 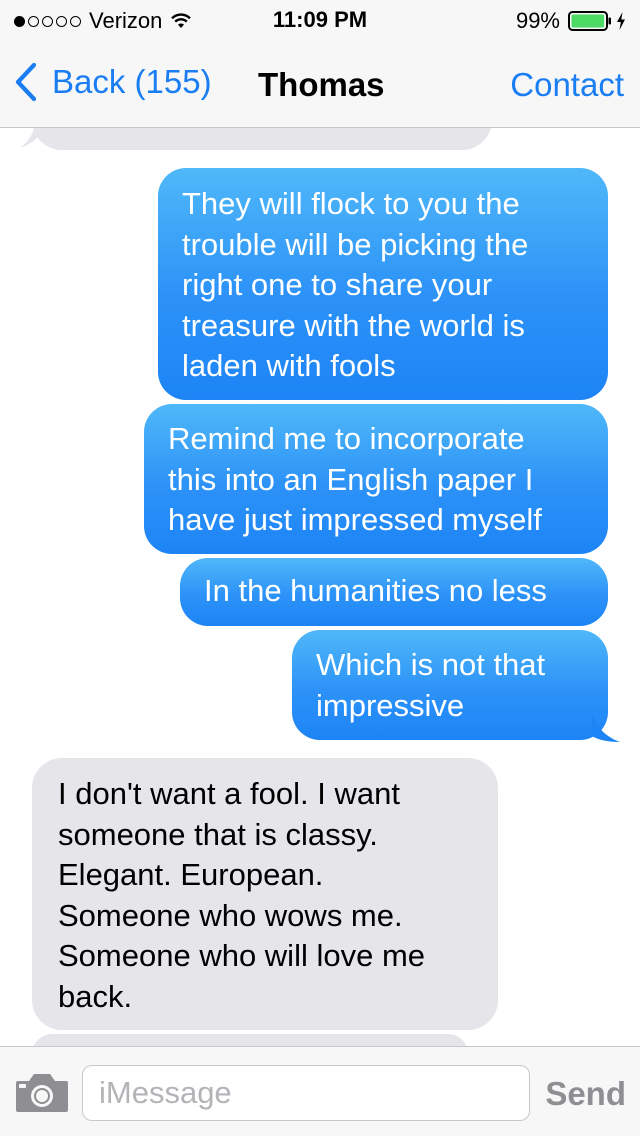 I want to click on message-line: this into an English paper I, so click(x=351, y=479).